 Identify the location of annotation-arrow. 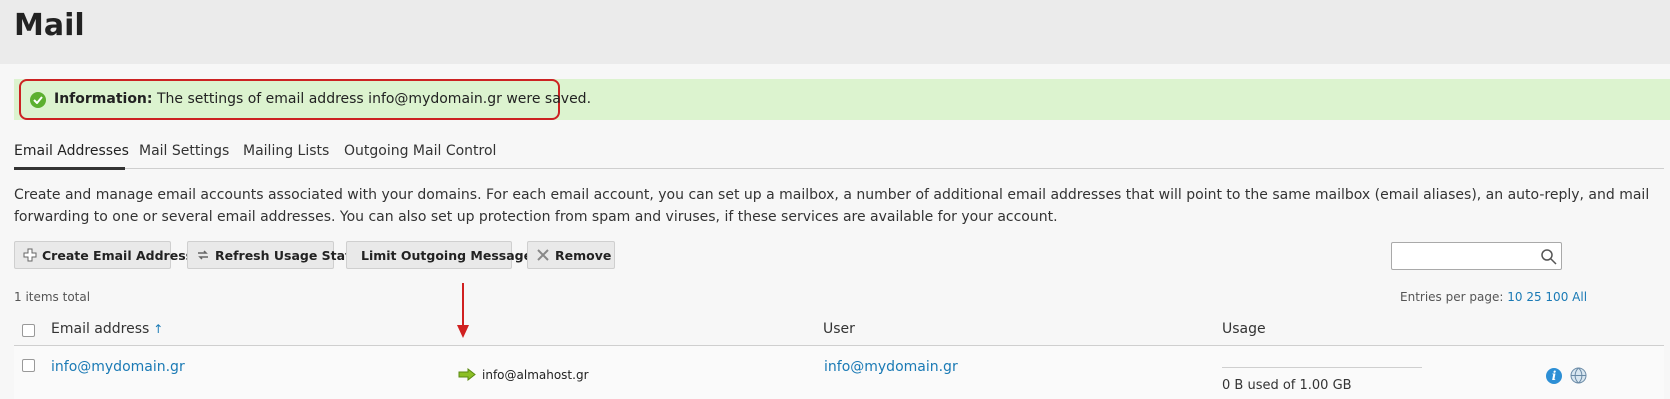
(463, 310).